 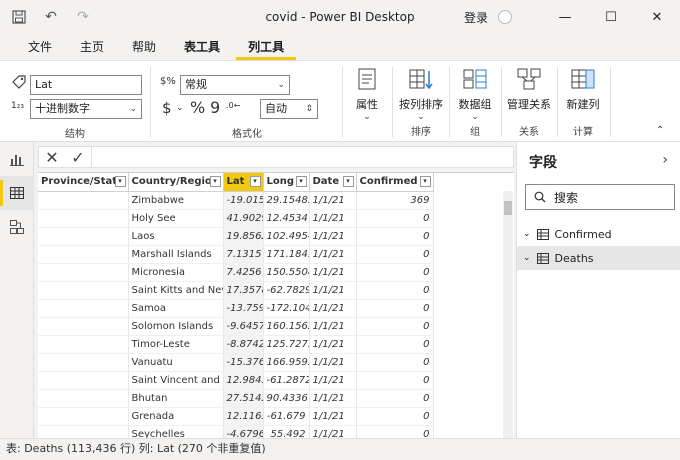 I want to click on percent-button: %, so click(x=197, y=107).